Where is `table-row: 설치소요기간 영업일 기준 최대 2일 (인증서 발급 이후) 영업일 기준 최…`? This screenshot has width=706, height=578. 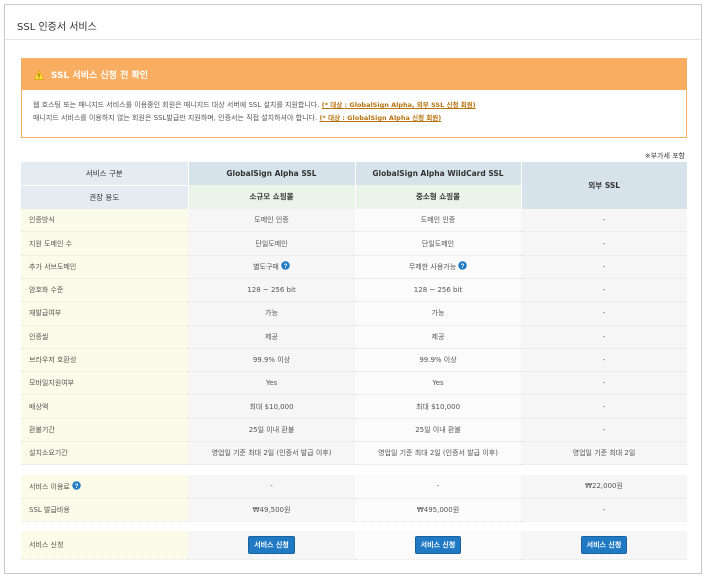 table-row: 설치소요기간 영업일 기준 최대 2일 (인증서 발급 이후) 영업일 기준 최… is located at coordinates (354, 453).